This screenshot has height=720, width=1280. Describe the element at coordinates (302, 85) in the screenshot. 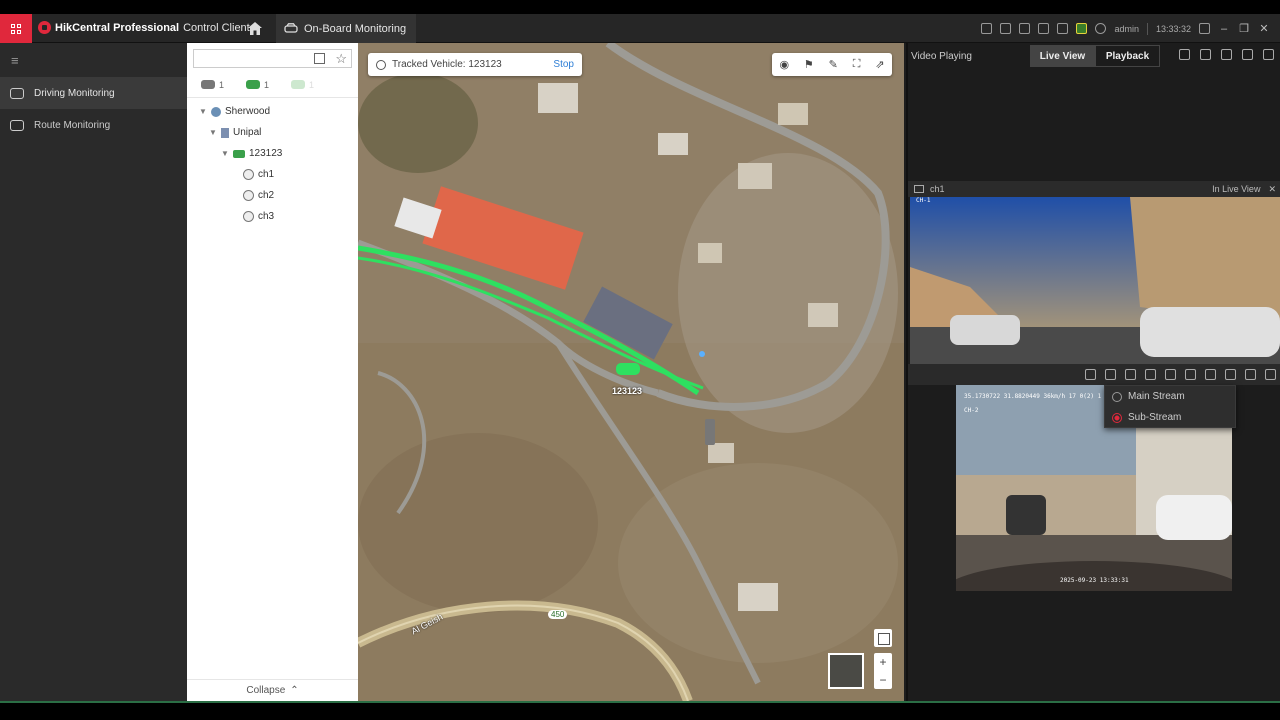

I see `filter-offline-vehicles: 1` at that location.